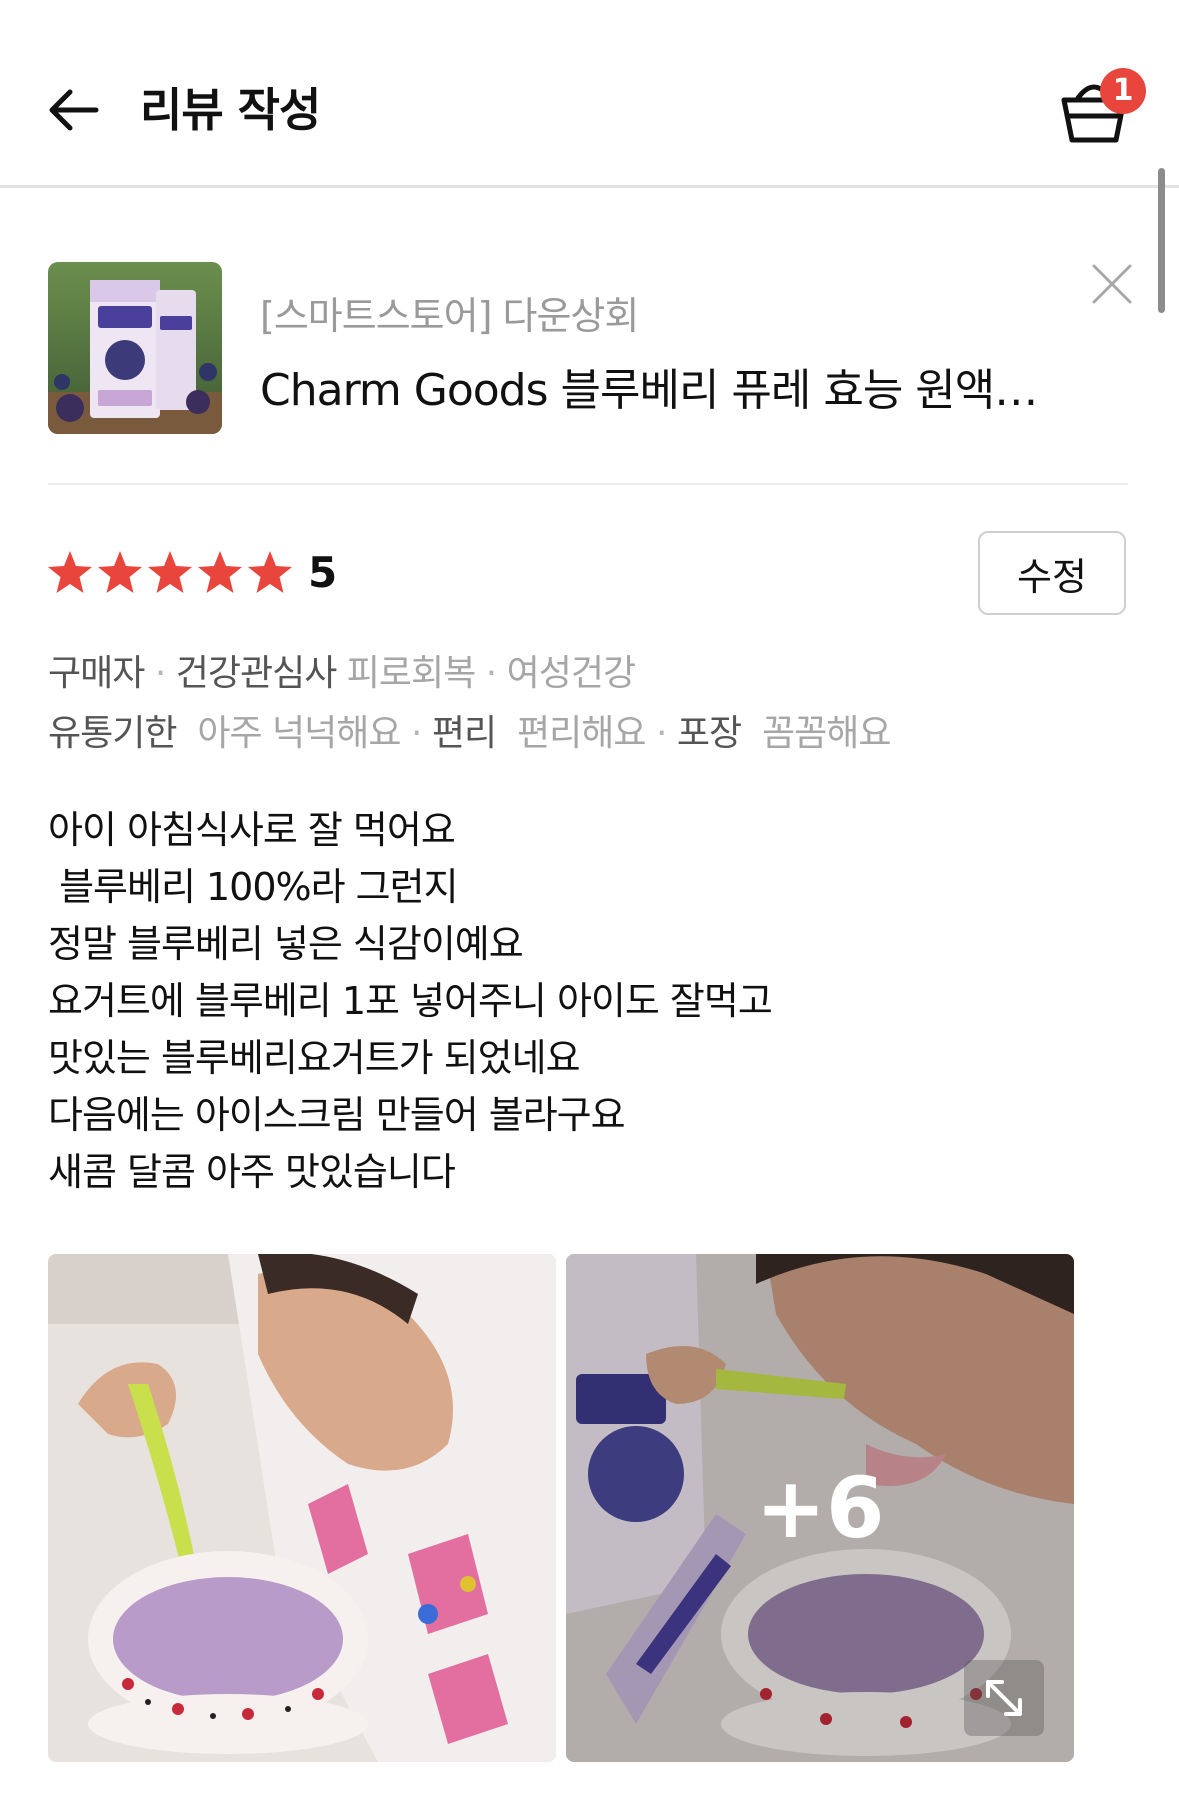 The height and width of the screenshot is (1814, 1179). I want to click on divider, so click(588, 484).